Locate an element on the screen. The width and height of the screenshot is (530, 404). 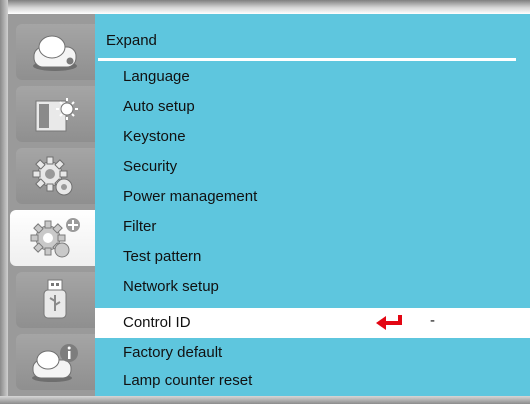
brightness-icon is located at coordinates (56, 115).